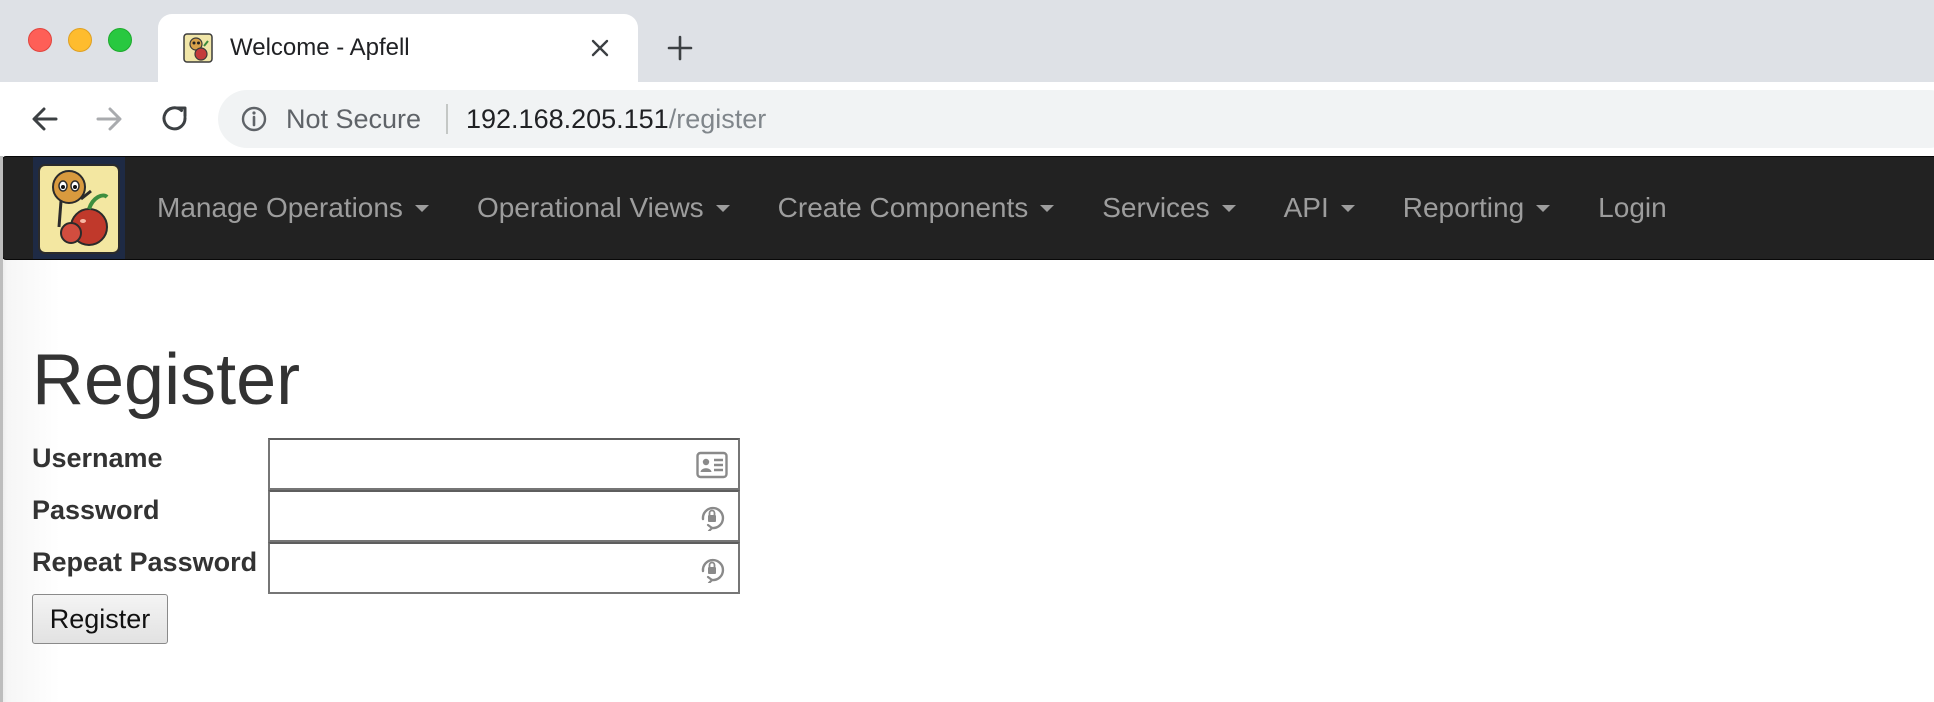 The height and width of the screenshot is (702, 1934). I want to click on address-bar-divider, so click(447, 119).